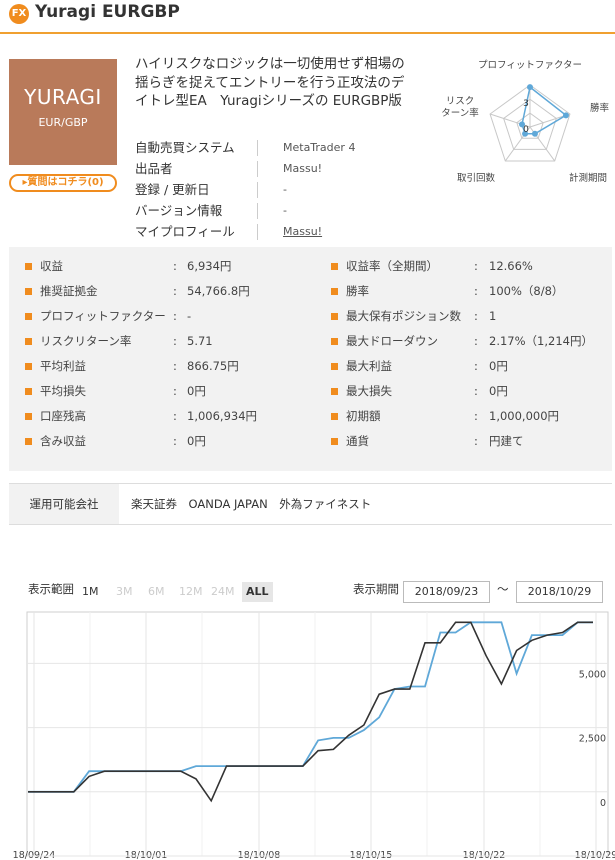  What do you see at coordinates (559, 592) in the screenshot?
I see `period-to-input: 2018/10/29` at bounding box center [559, 592].